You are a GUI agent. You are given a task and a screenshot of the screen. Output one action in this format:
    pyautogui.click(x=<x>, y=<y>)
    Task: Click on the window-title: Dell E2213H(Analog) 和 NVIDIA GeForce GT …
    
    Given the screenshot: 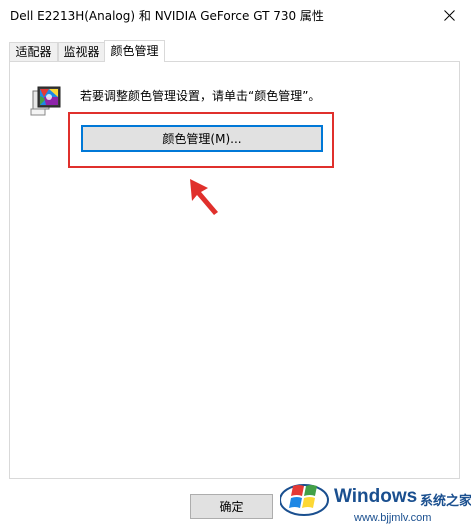 What is the action you would take?
    pyautogui.click(x=167, y=16)
    